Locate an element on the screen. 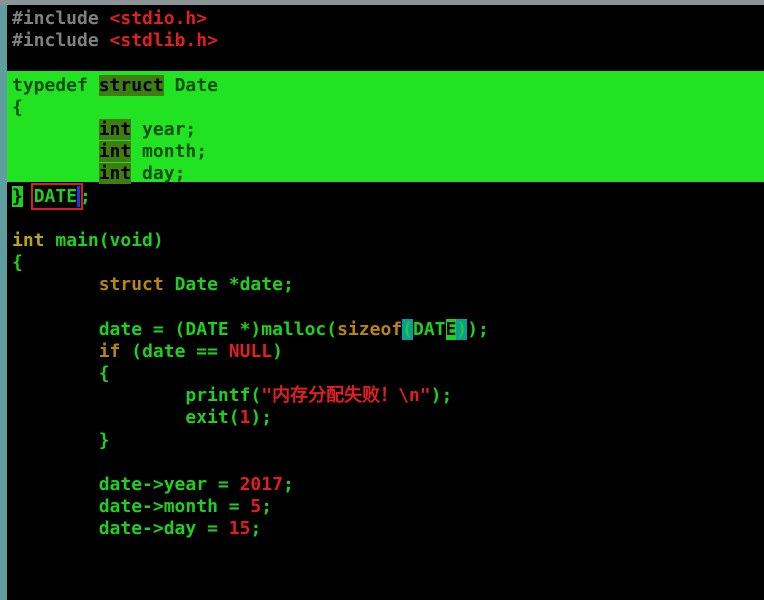  code-line: struct Date *date; is located at coordinates (196, 285).